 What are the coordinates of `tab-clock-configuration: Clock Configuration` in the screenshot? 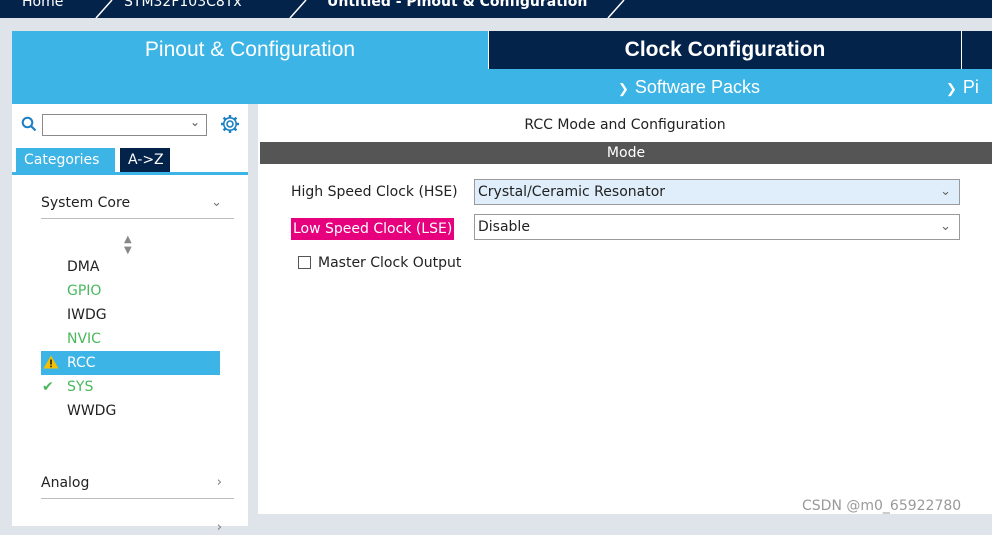 It's located at (724, 50).